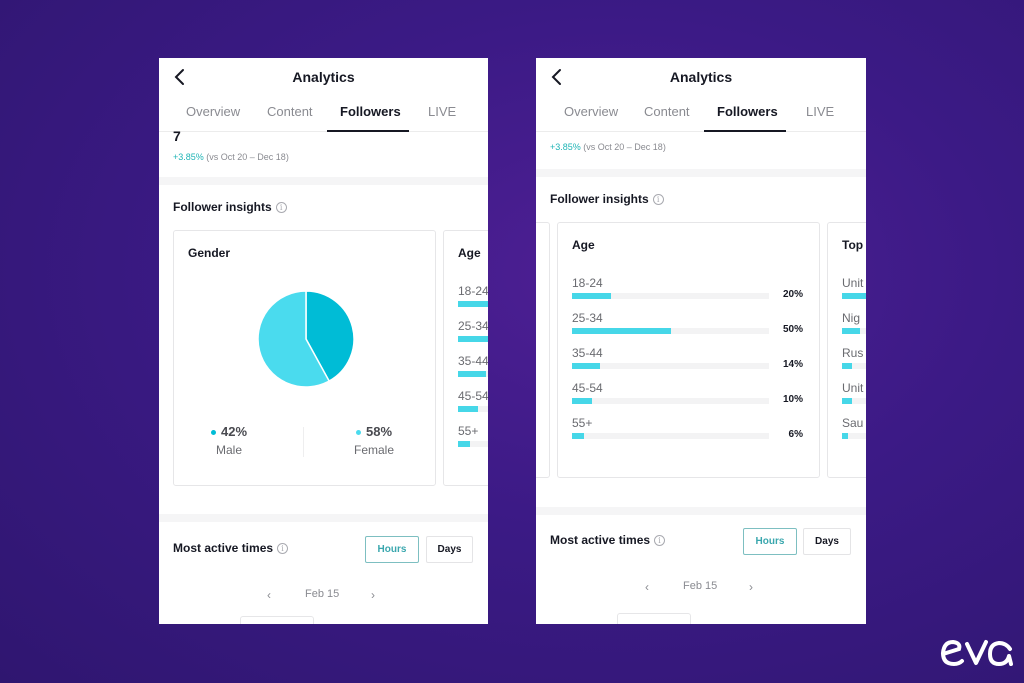 This screenshot has height=683, width=1024. What do you see at coordinates (543, 350) in the screenshot?
I see `gender-card-partial` at bounding box center [543, 350].